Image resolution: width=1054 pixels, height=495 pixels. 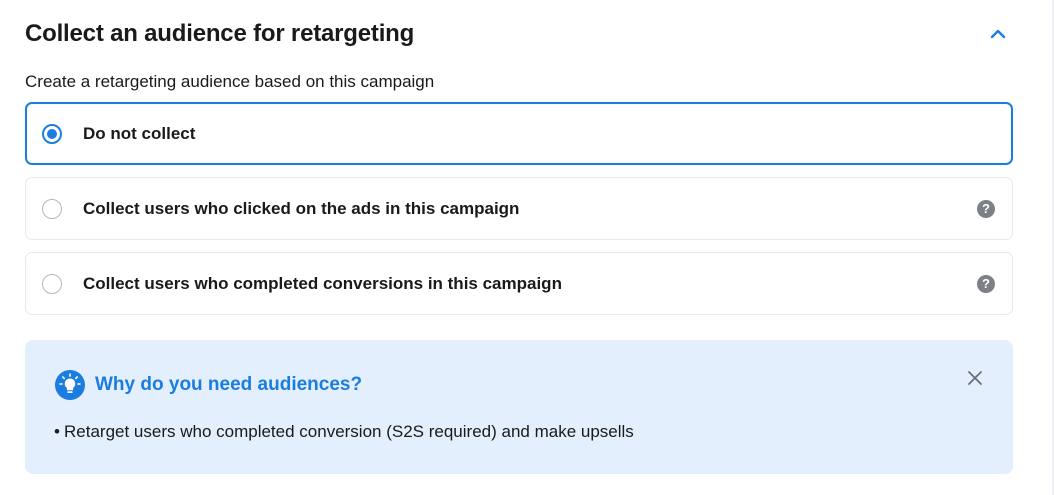 I want to click on option-do-not-collect: Do not collect, so click(x=519, y=133).